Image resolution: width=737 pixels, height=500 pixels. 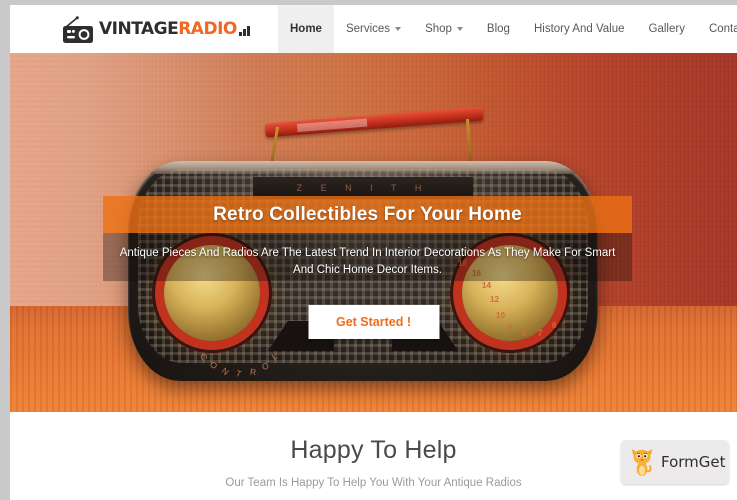 I want to click on nav-item-shop: Shop, so click(x=444, y=29).